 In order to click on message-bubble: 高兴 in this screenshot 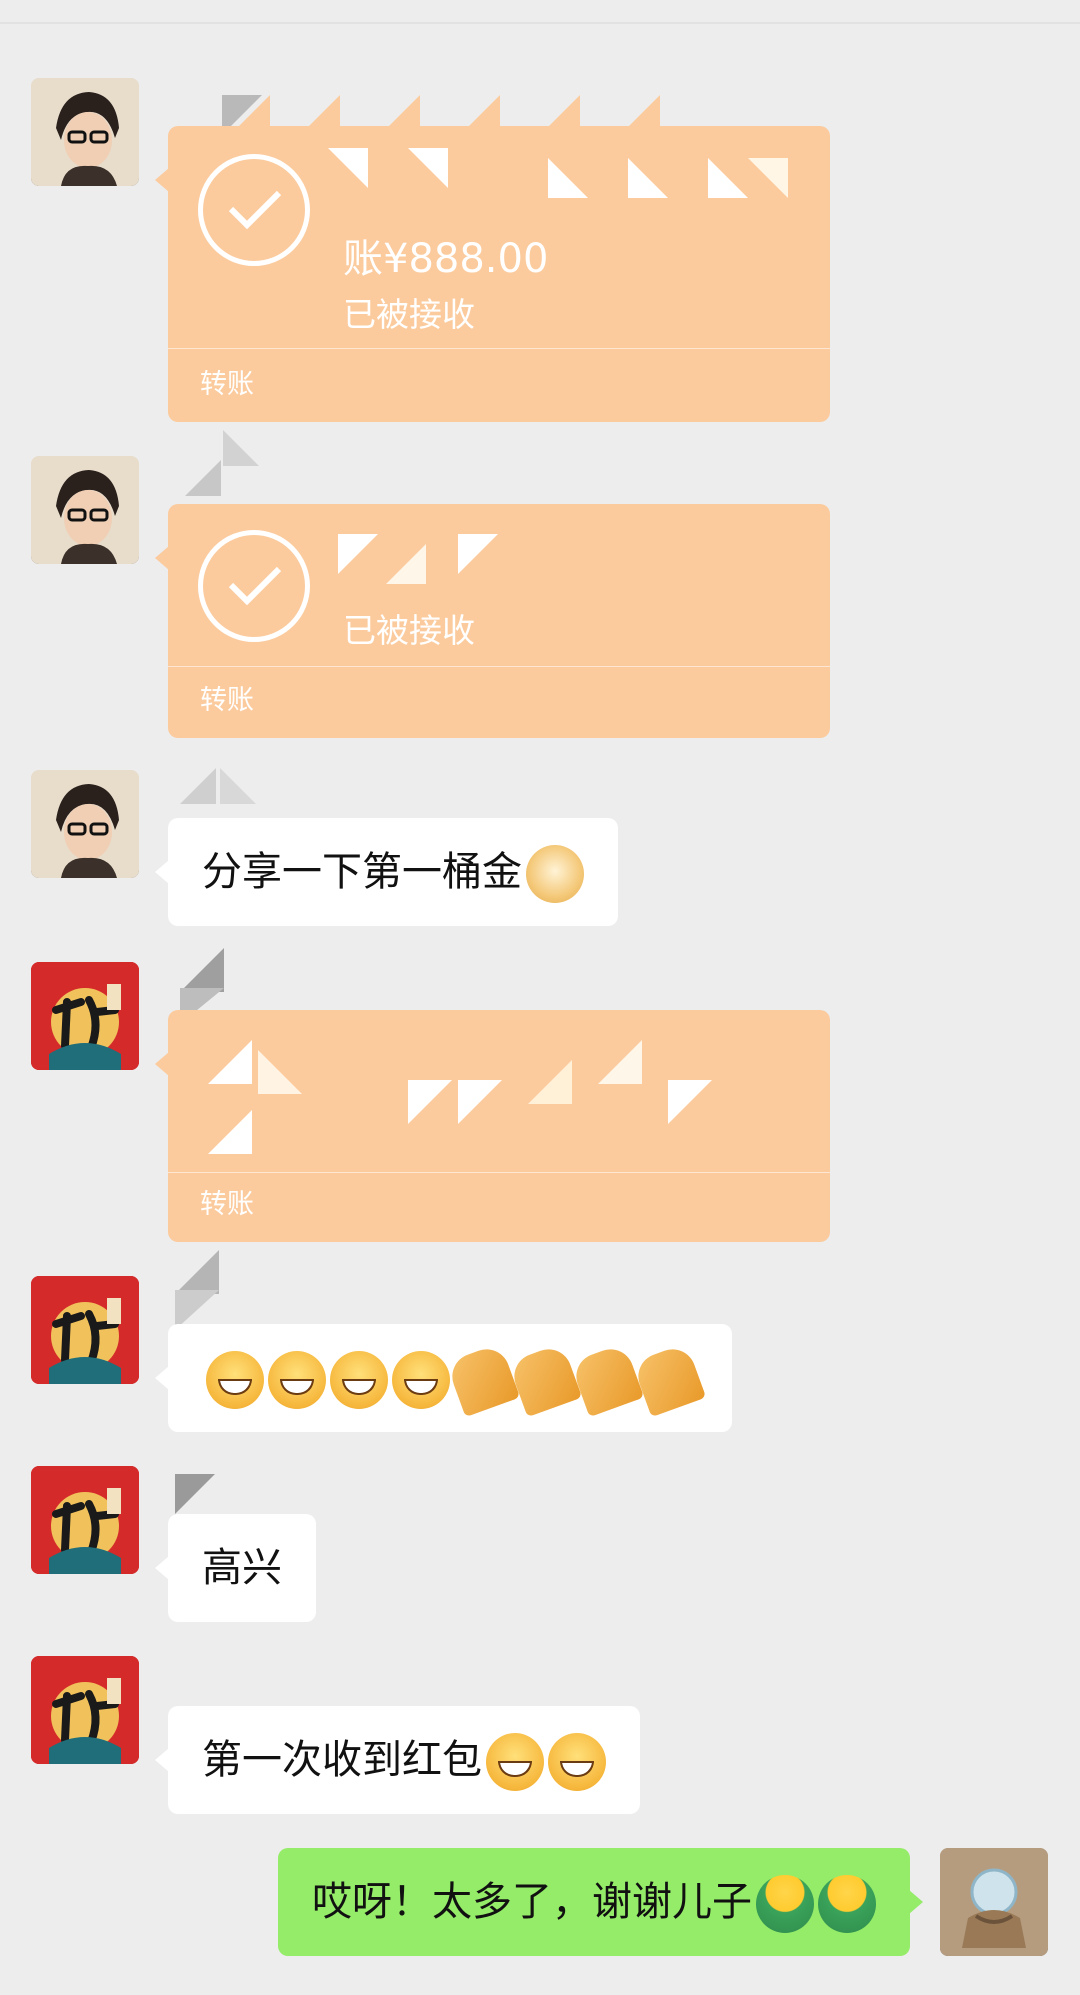, I will do `click(235, 1568)`.